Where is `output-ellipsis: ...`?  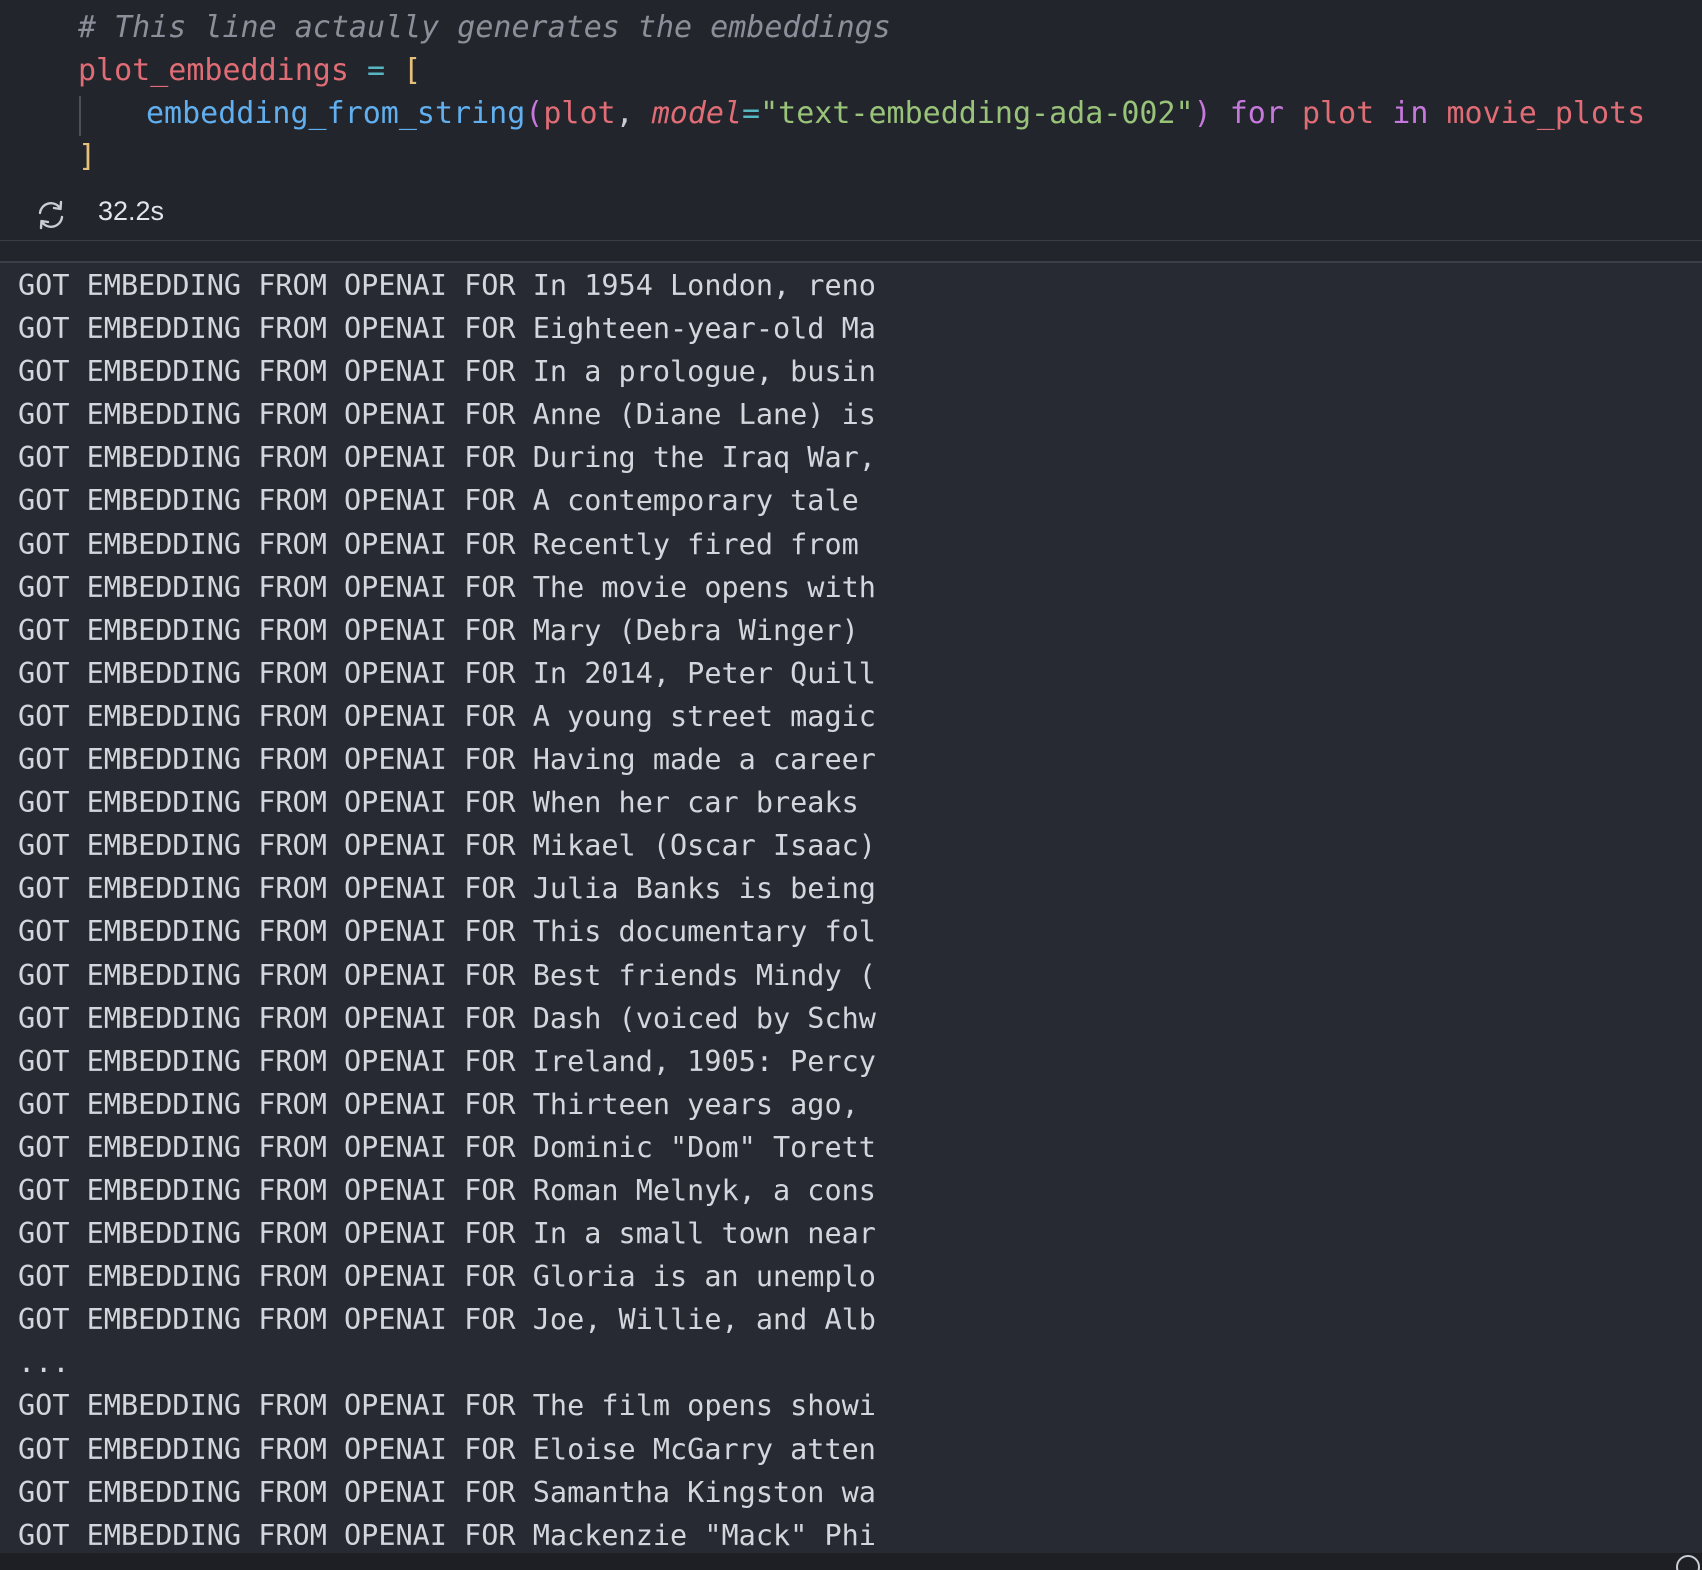
output-ellipsis: ... is located at coordinates (44, 1363).